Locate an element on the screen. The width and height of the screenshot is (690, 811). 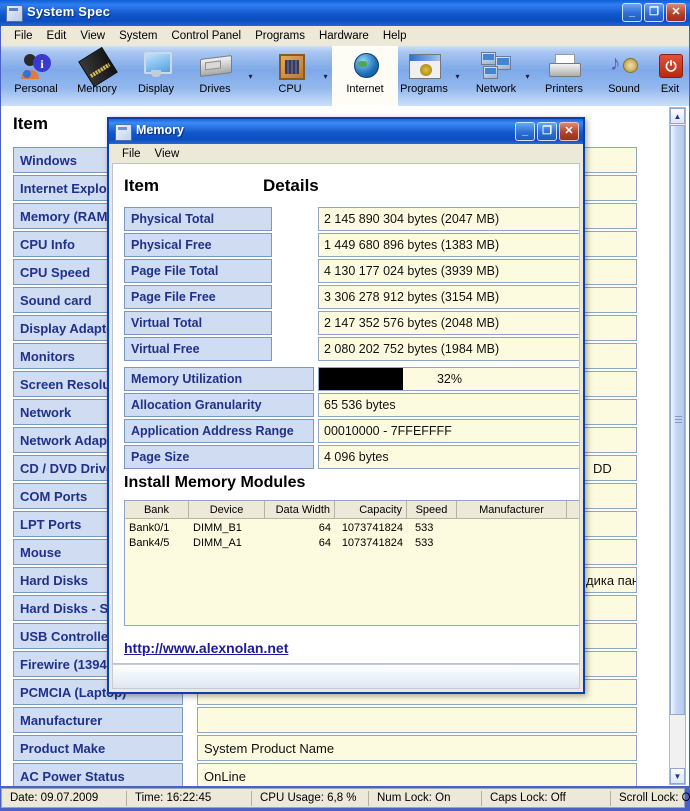
col-data-width: Data Width is located at coordinates (300, 510).